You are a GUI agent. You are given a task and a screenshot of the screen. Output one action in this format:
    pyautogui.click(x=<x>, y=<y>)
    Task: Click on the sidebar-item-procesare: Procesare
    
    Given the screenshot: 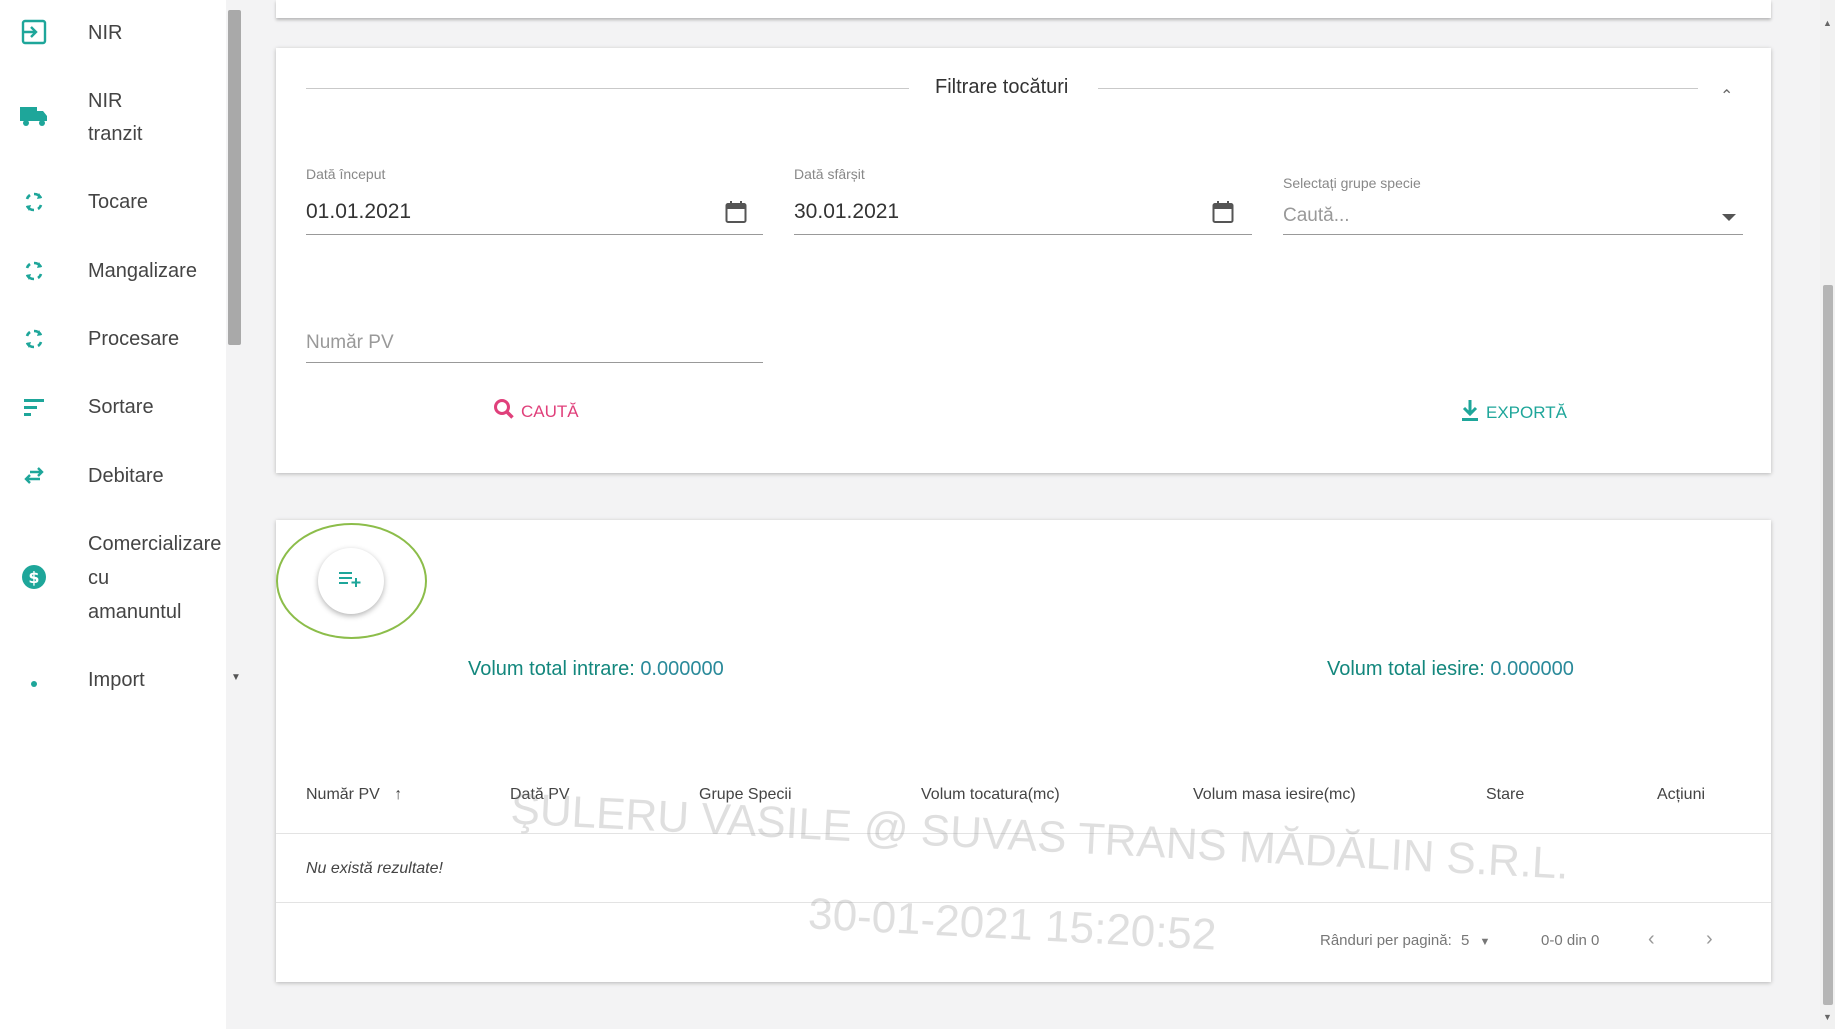 What is the action you would take?
    pyautogui.click(x=113, y=342)
    